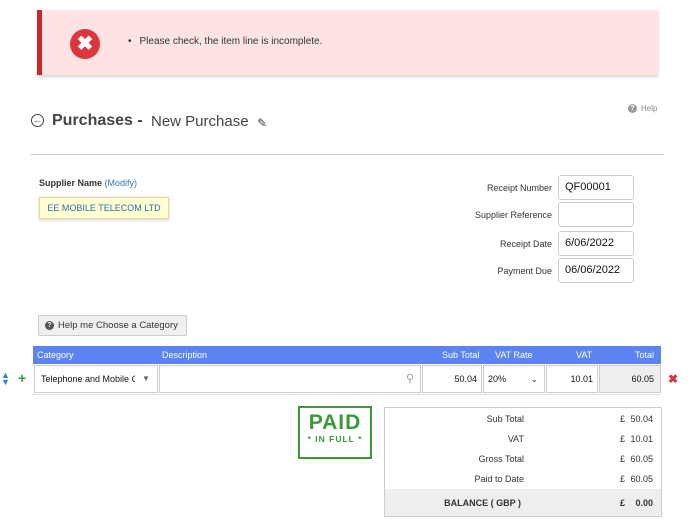 Image resolution: width=690 pixels, height=525 pixels. I want to click on total-value: 60.05, so click(630, 379).